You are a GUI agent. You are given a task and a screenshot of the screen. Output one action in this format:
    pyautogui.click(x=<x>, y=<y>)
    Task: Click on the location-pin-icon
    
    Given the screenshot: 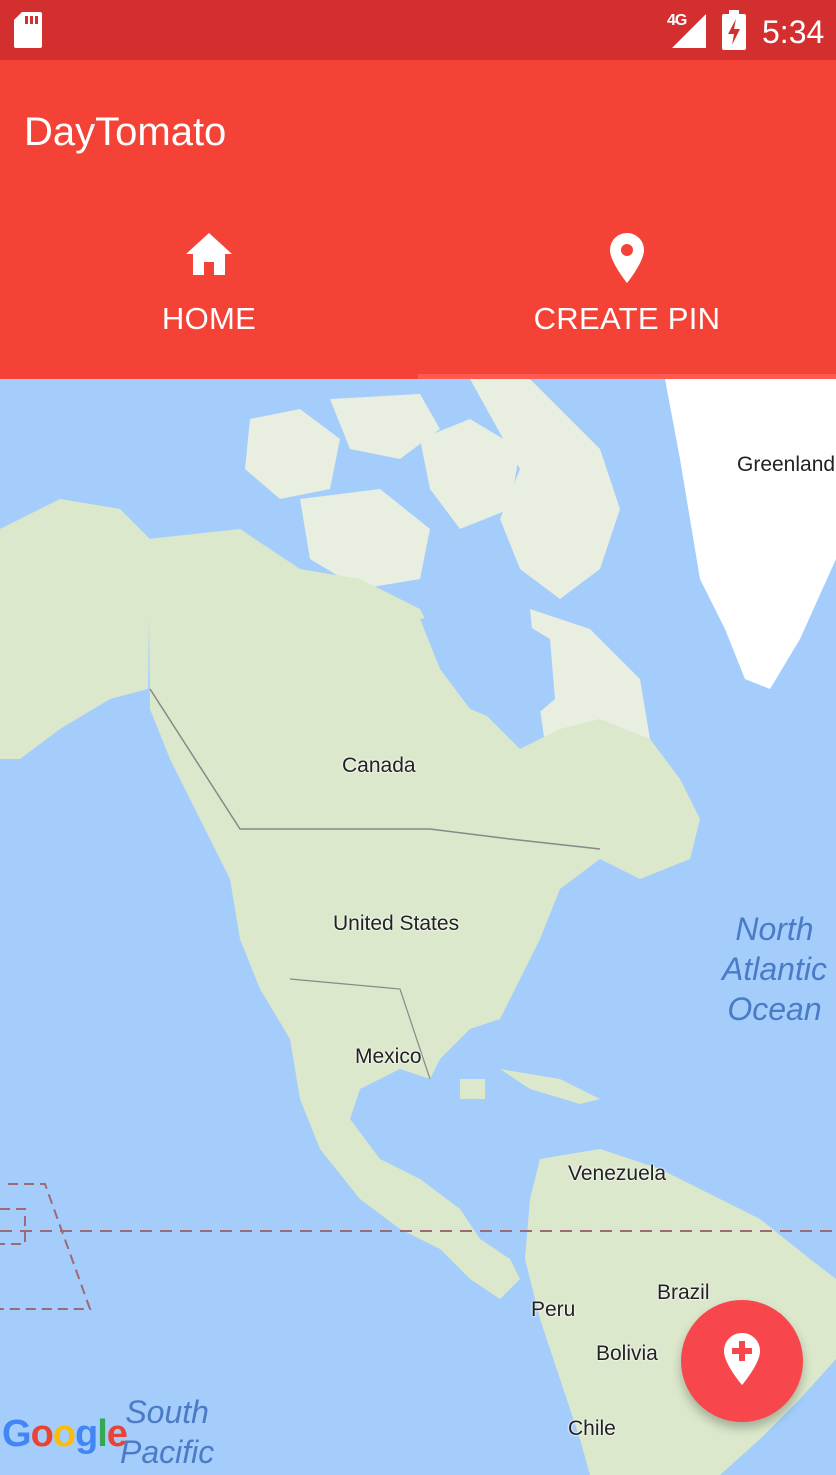 What is the action you would take?
    pyautogui.click(x=627, y=258)
    